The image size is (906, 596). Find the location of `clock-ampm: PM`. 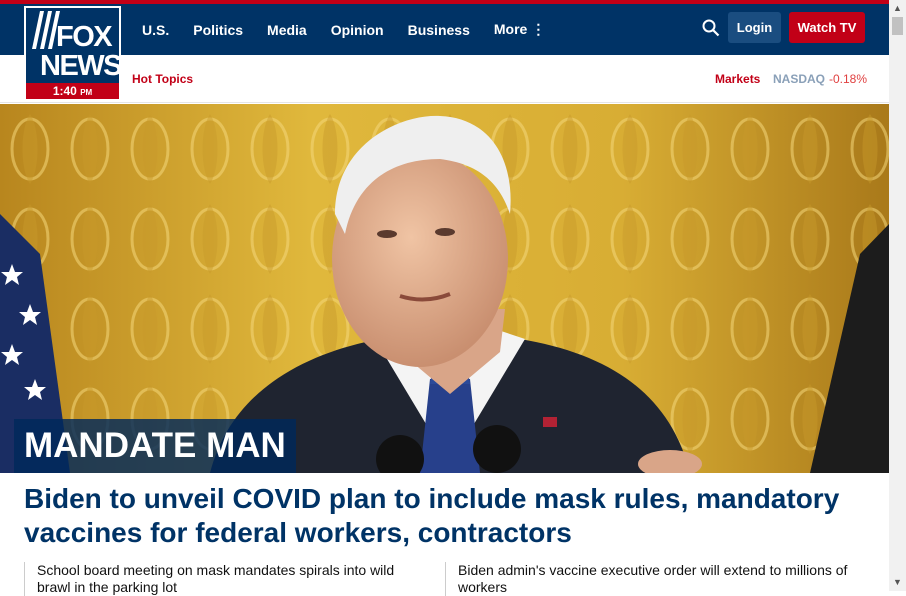

clock-ampm: PM is located at coordinates (86, 92).